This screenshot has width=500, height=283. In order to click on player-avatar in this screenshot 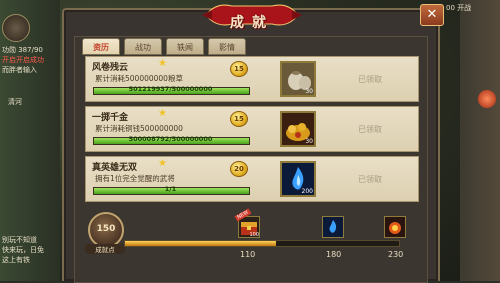, I will do `click(16, 28)`.